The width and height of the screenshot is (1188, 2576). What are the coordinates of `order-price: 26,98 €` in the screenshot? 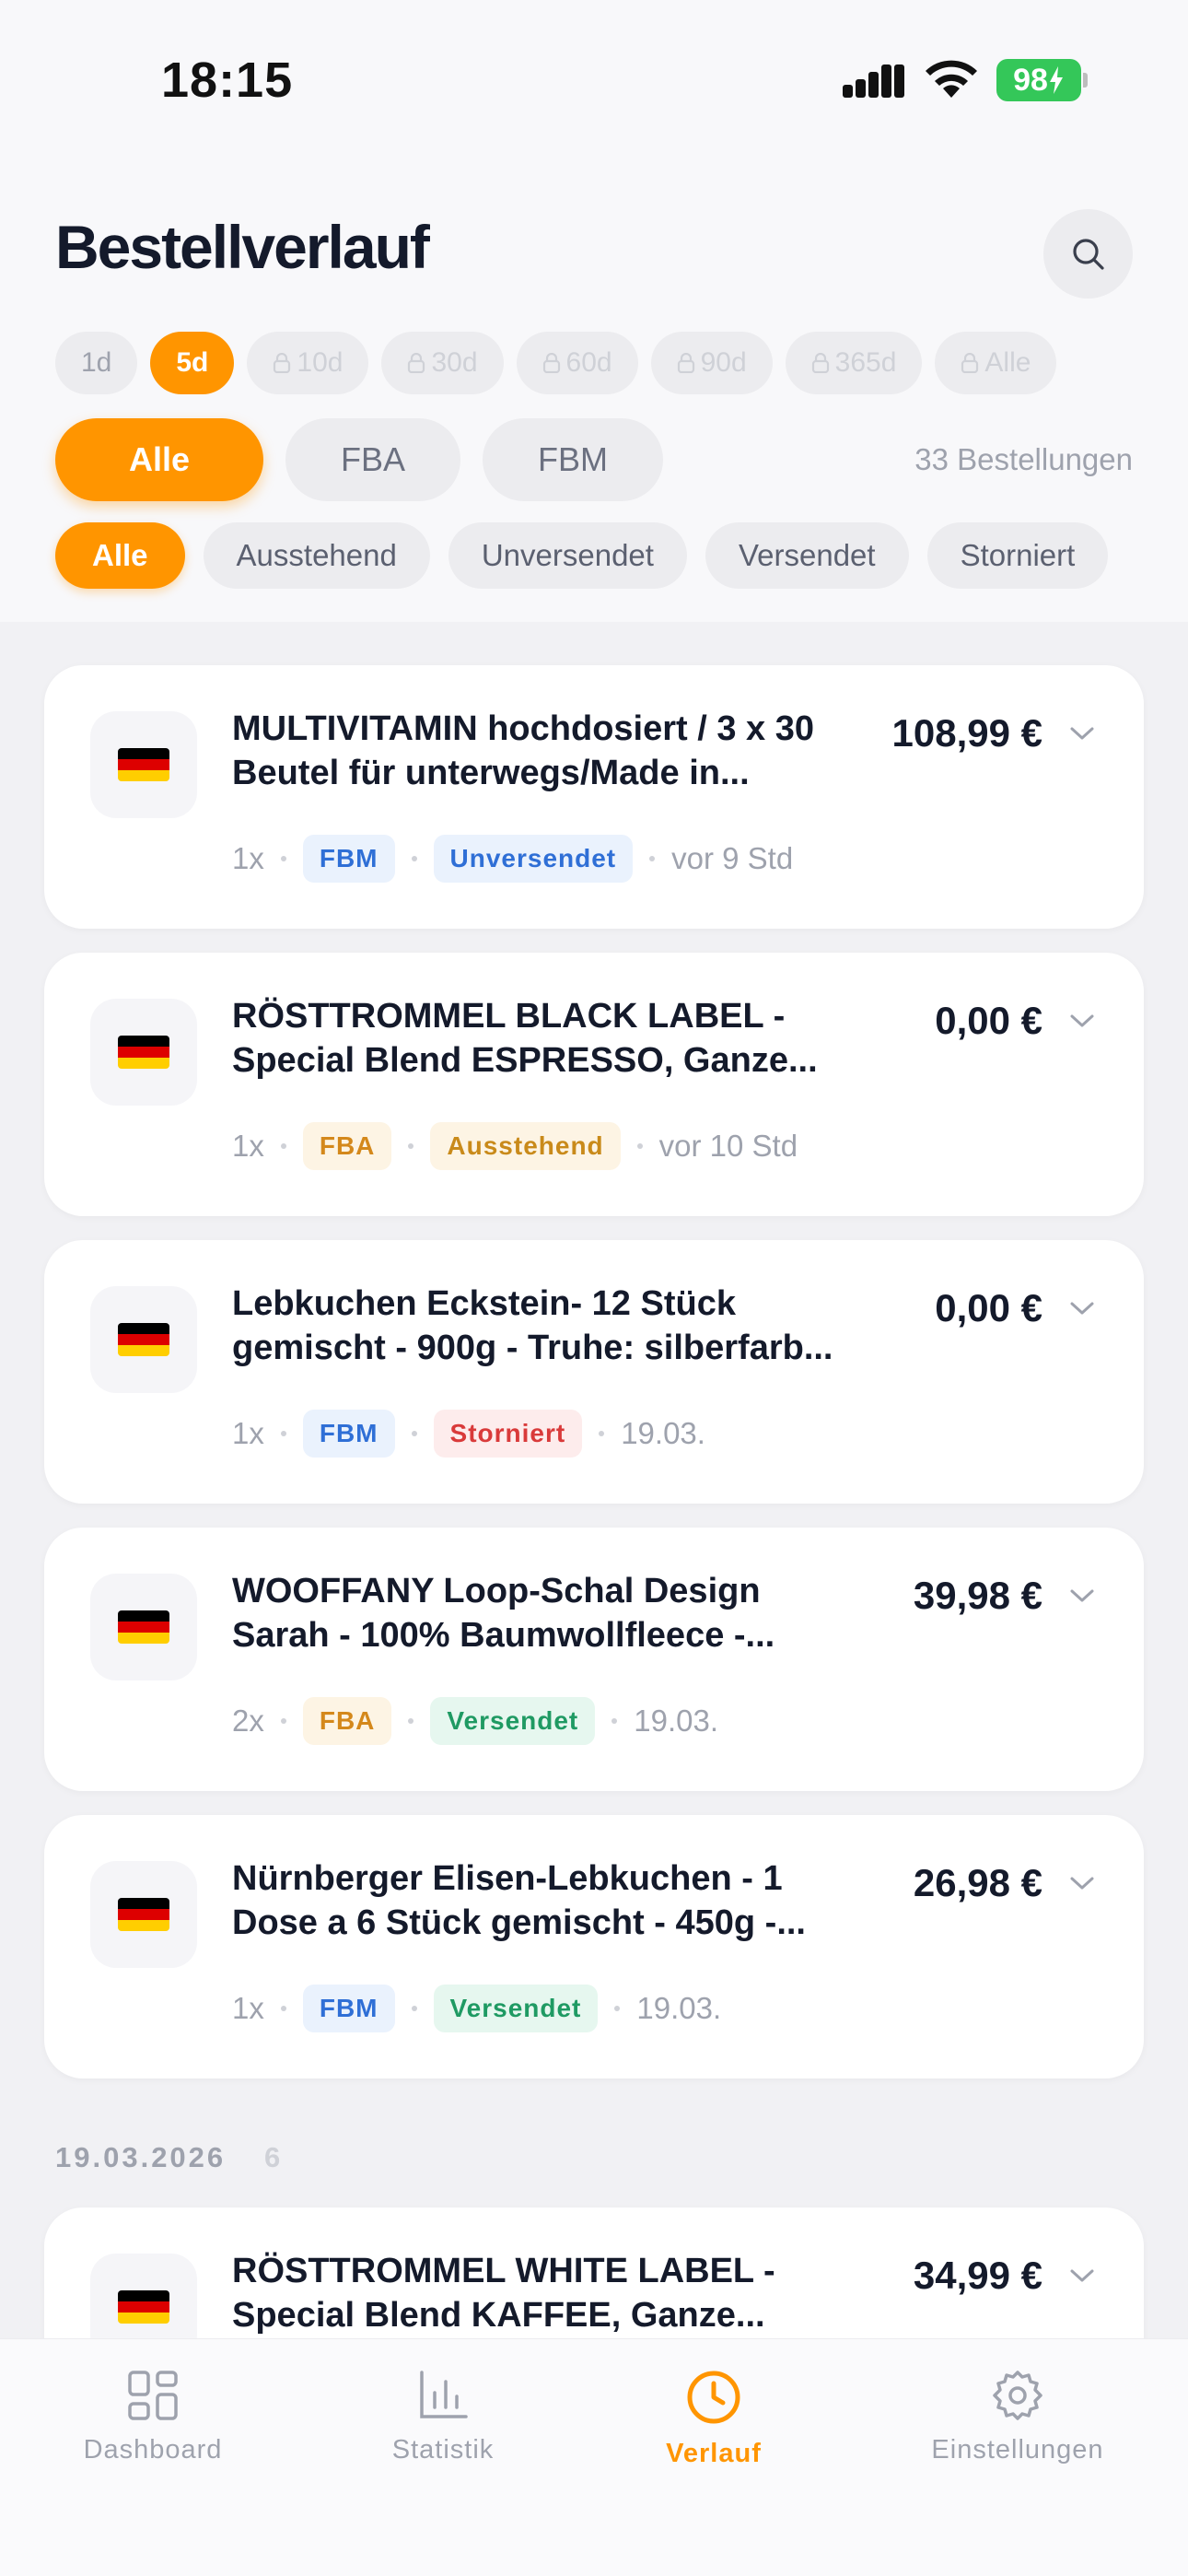 It's located at (977, 1882).